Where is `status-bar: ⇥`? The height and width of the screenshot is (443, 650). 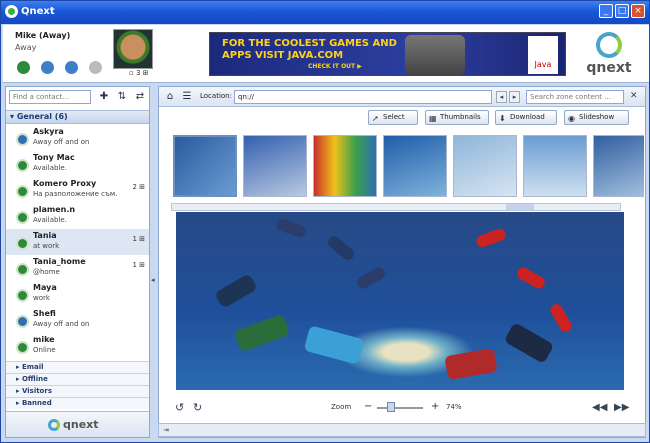 status-bar: ⇥ is located at coordinates (402, 430).